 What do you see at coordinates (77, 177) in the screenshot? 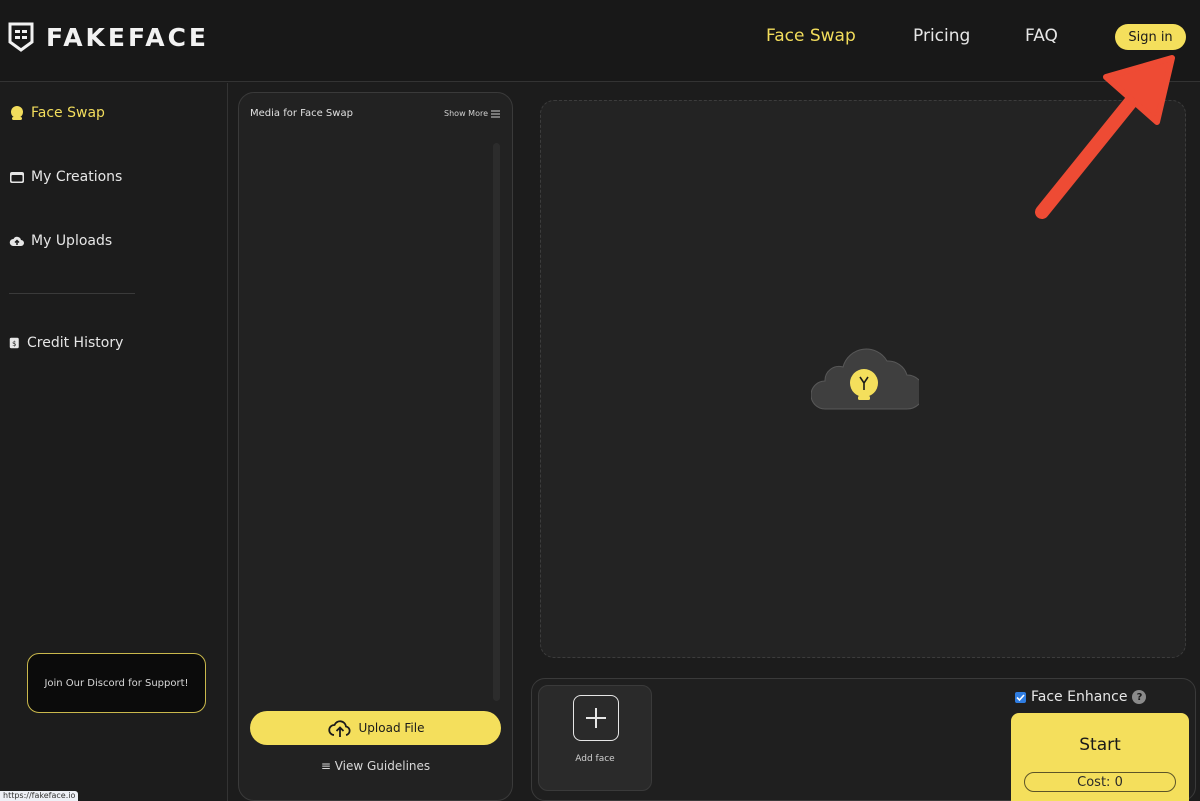
I see `sidebar-item-label: My Creations` at bounding box center [77, 177].